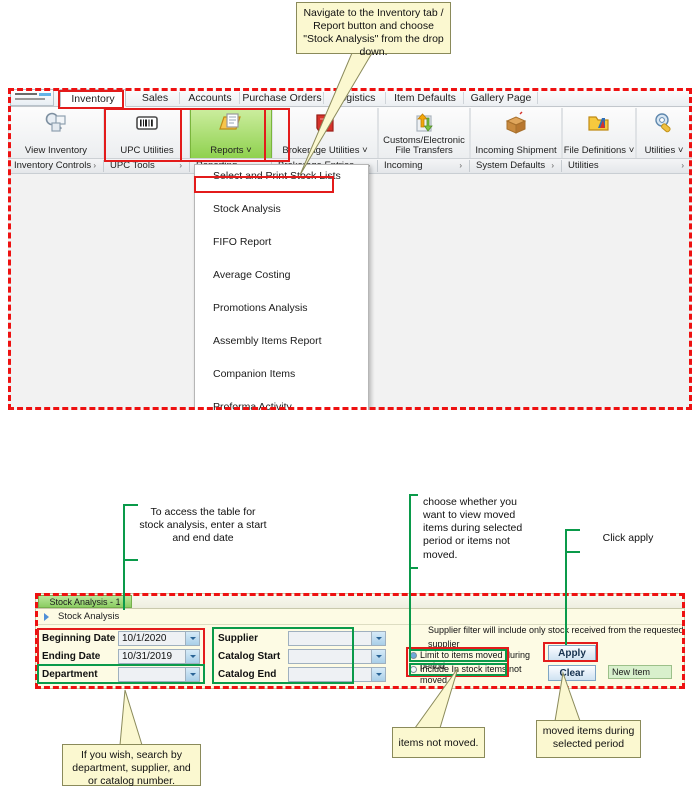  What do you see at coordinates (424, 123) in the screenshot?
I see `up-down-arrows-icon` at bounding box center [424, 123].